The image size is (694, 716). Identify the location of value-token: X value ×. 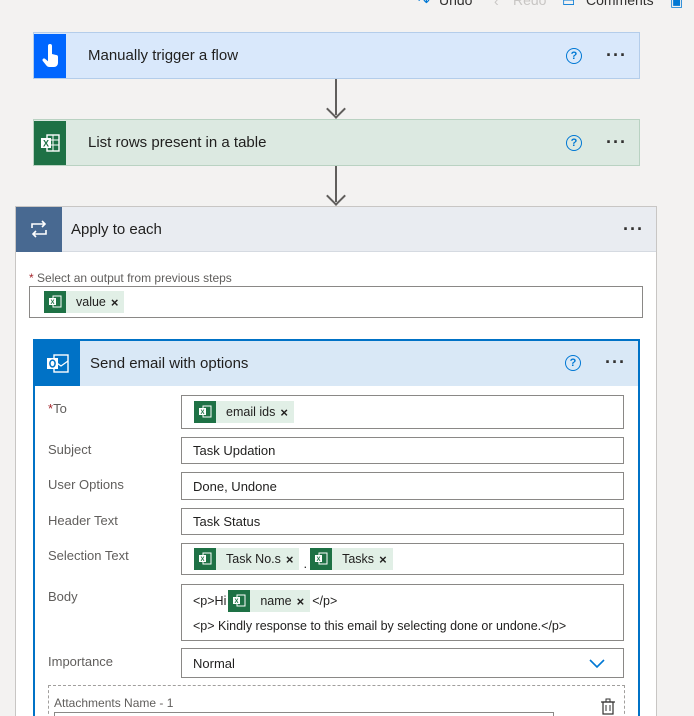
(84, 302).